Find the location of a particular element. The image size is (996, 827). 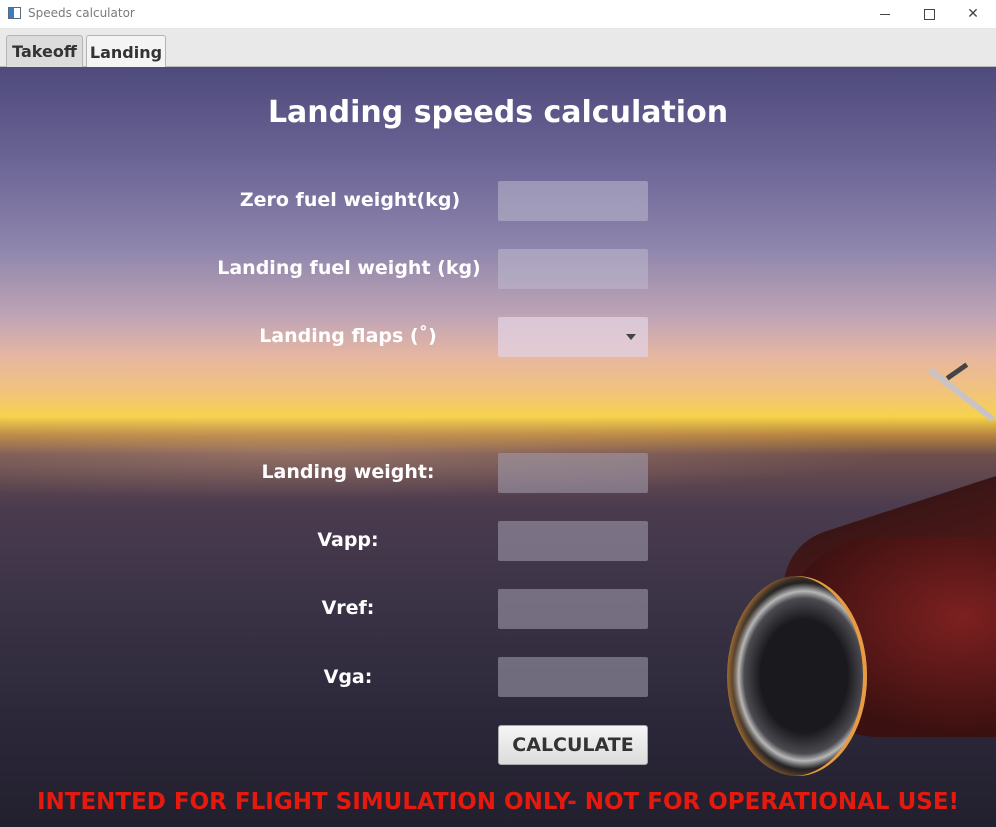

vga-output is located at coordinates (573, 677).